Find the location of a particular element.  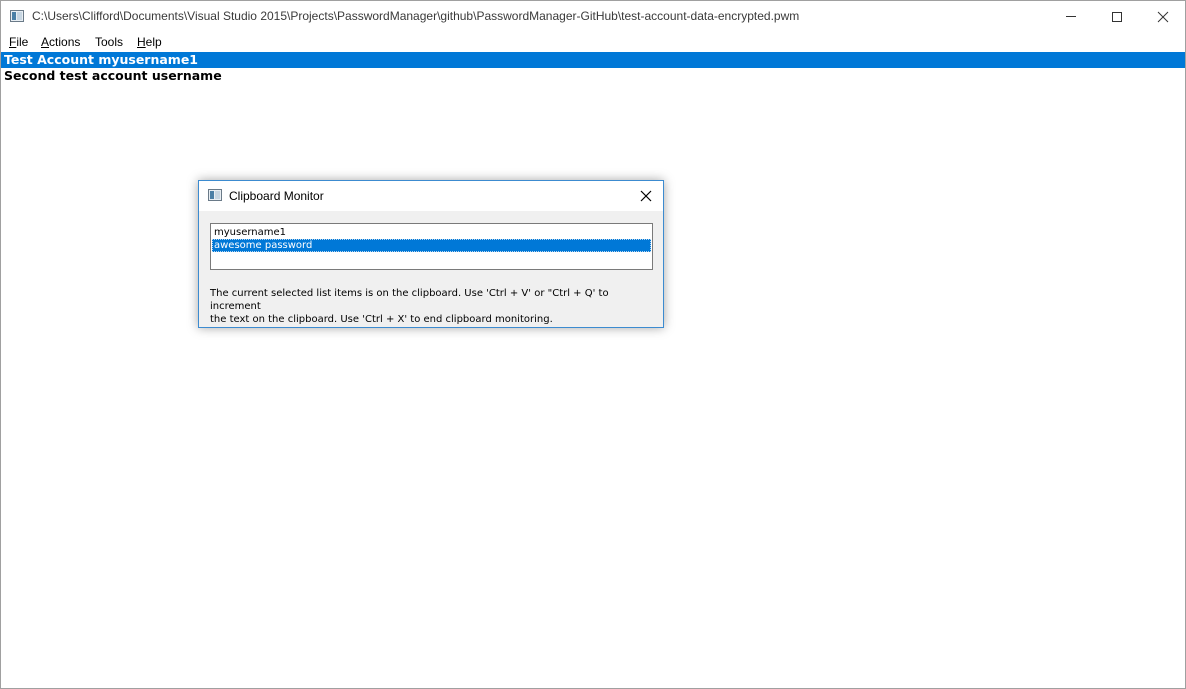

menu-file: File is located at coordinates (18, 42).